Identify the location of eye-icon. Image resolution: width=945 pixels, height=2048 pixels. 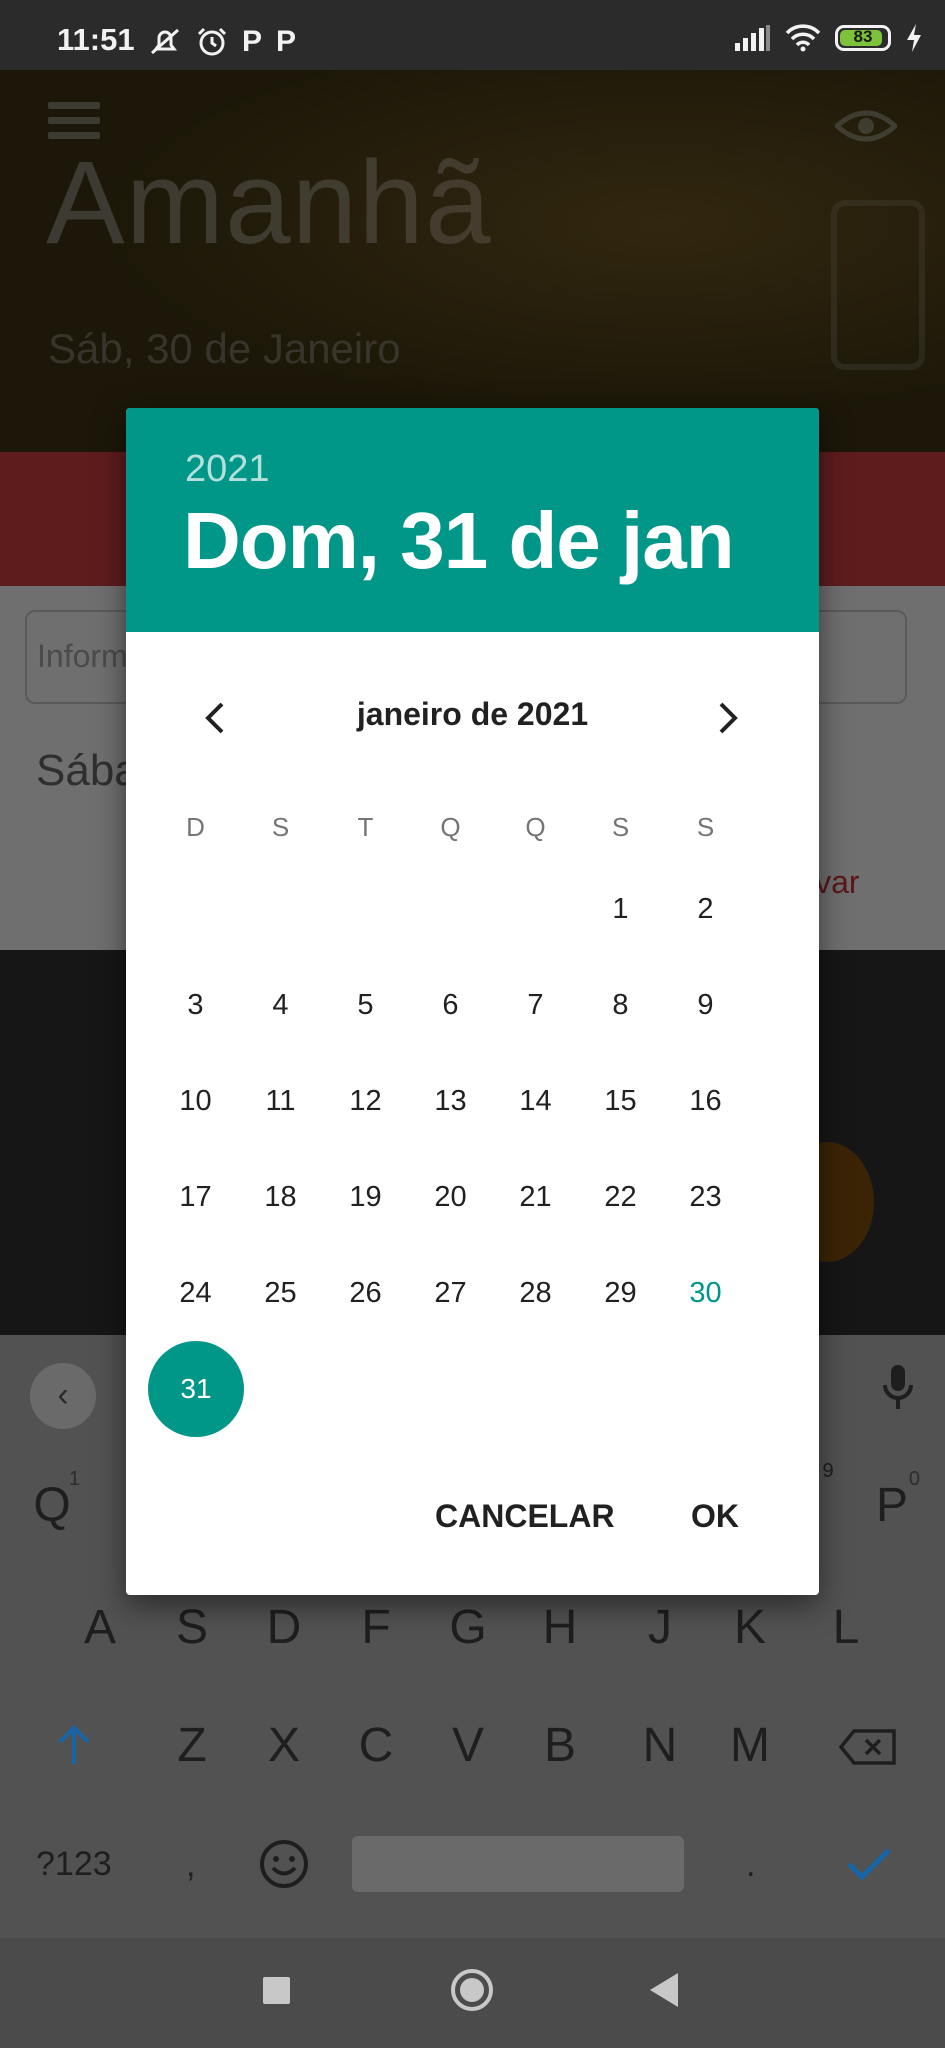
(866, 126).